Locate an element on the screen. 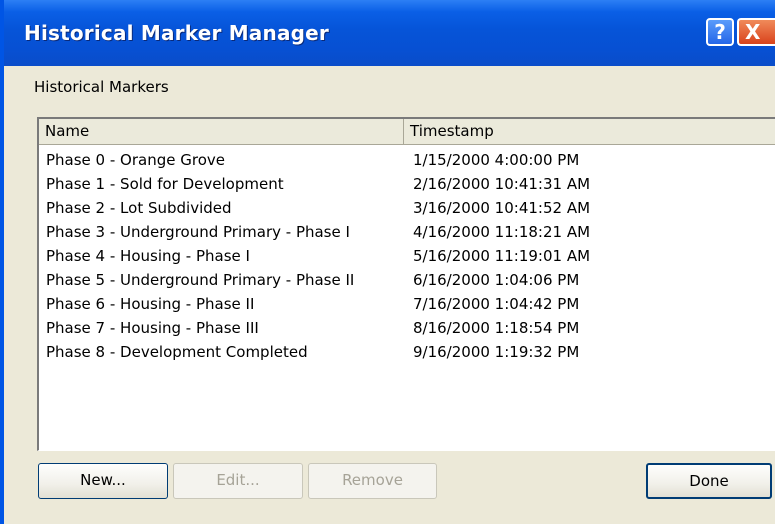 This screenshot has width=775, height=524. marker-name: Phase 1 - Sold for Development is located at coordinates (165, 184).